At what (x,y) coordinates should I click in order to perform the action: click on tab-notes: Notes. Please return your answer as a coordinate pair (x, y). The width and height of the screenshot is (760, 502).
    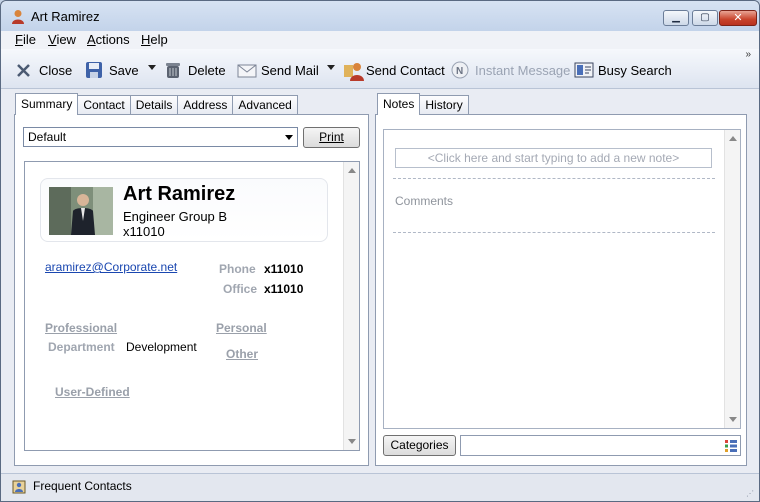
    Looking at the image, I should click on (399, 104).